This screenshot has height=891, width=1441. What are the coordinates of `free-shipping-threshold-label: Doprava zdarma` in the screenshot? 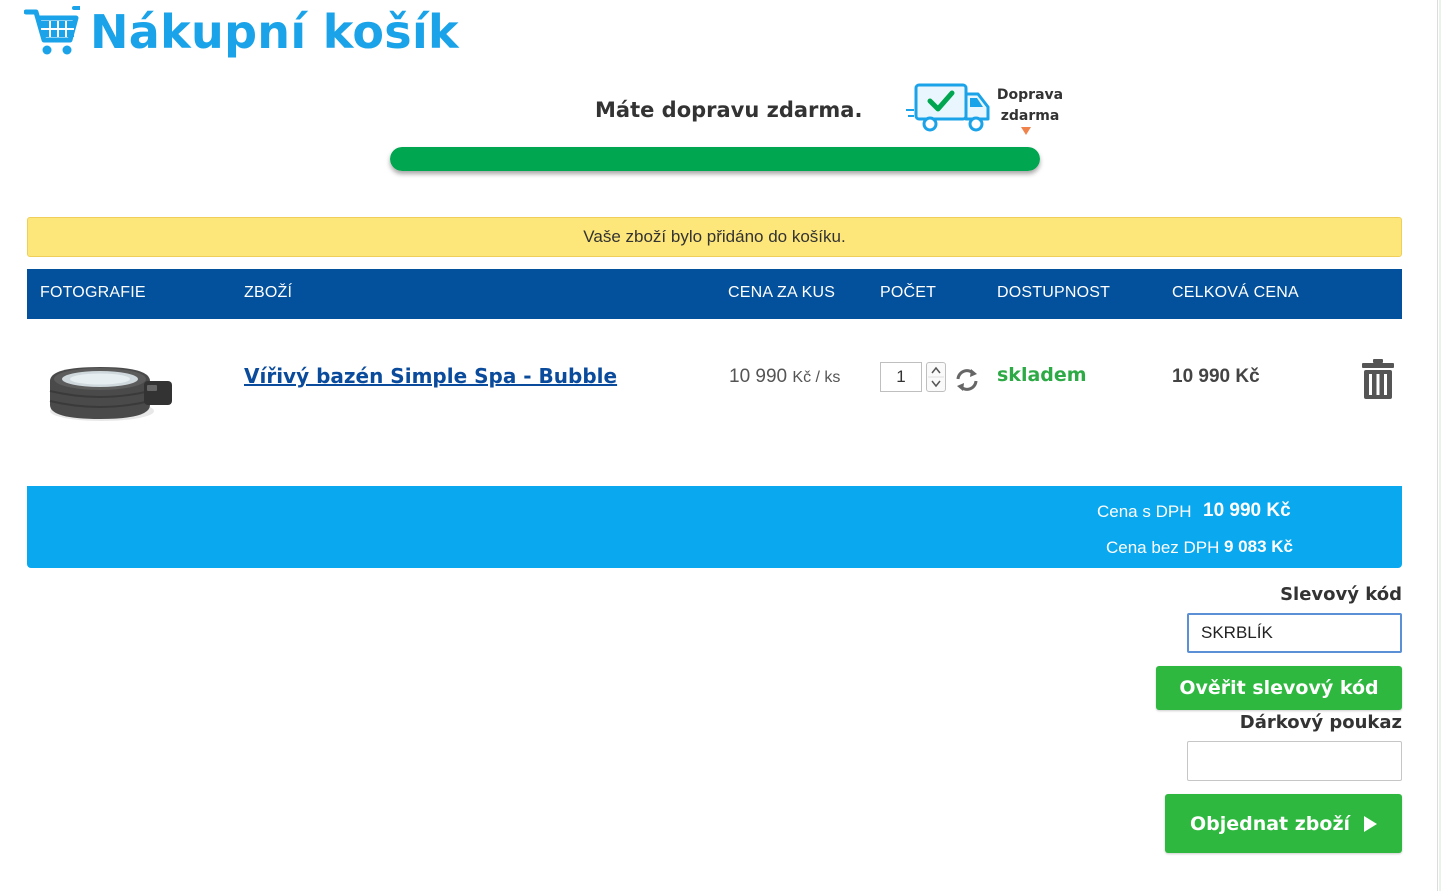 It's located at (1030, 106).